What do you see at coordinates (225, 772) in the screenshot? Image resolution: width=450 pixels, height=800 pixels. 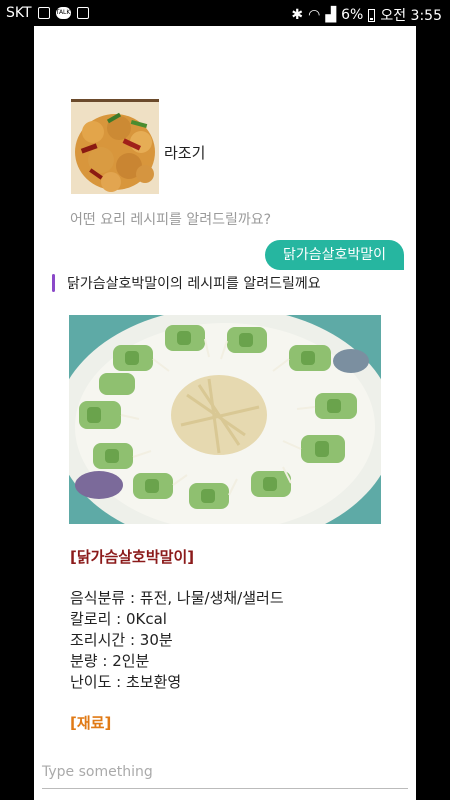 I see `message-input: Type something` at bounding box center [225, 772].